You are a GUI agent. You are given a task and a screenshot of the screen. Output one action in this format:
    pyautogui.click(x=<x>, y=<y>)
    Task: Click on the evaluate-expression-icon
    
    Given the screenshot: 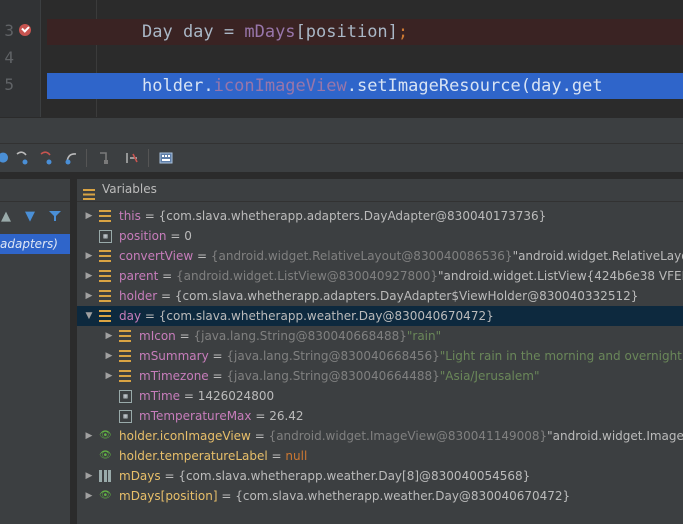 What is the action you would take?
    pyautogui.click(x=166, y=158)
    